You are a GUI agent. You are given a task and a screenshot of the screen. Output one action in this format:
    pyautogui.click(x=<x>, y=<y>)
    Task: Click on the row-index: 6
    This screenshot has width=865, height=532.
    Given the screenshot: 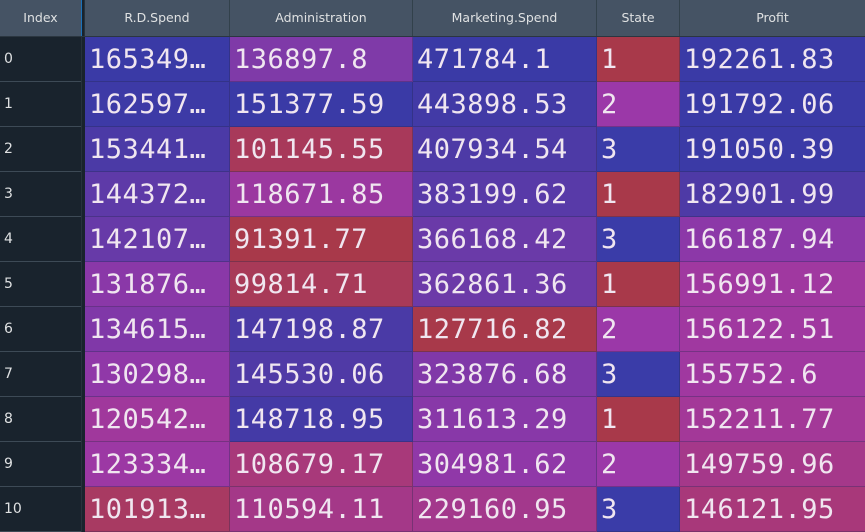 What is the action you would take?
    pyautogui.click(x=40, y=329)
    